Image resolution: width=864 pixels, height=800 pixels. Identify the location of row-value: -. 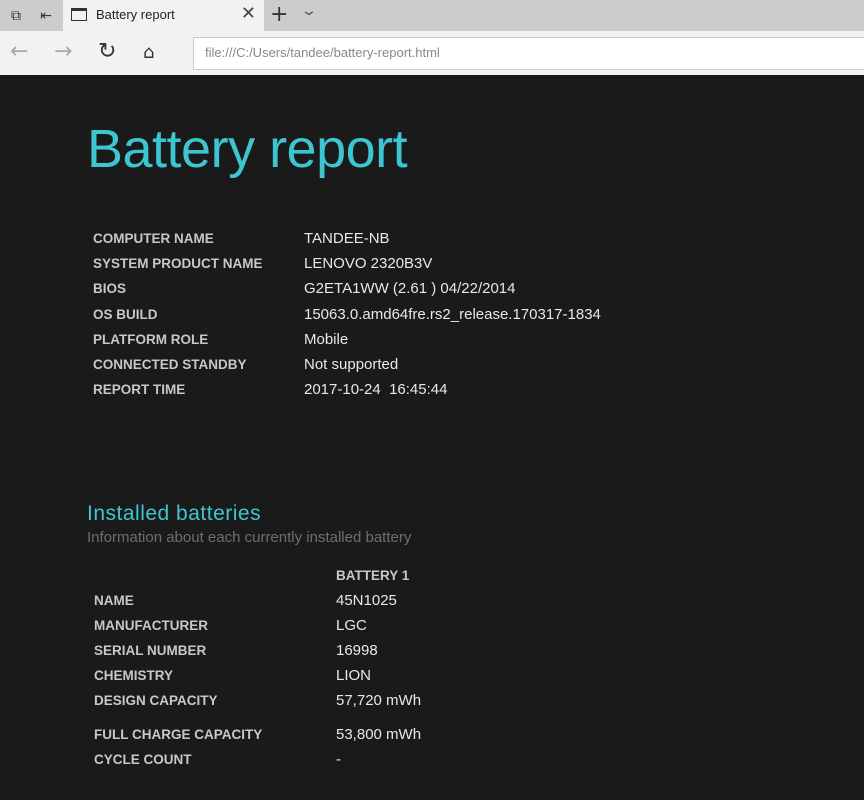
(338, 759).